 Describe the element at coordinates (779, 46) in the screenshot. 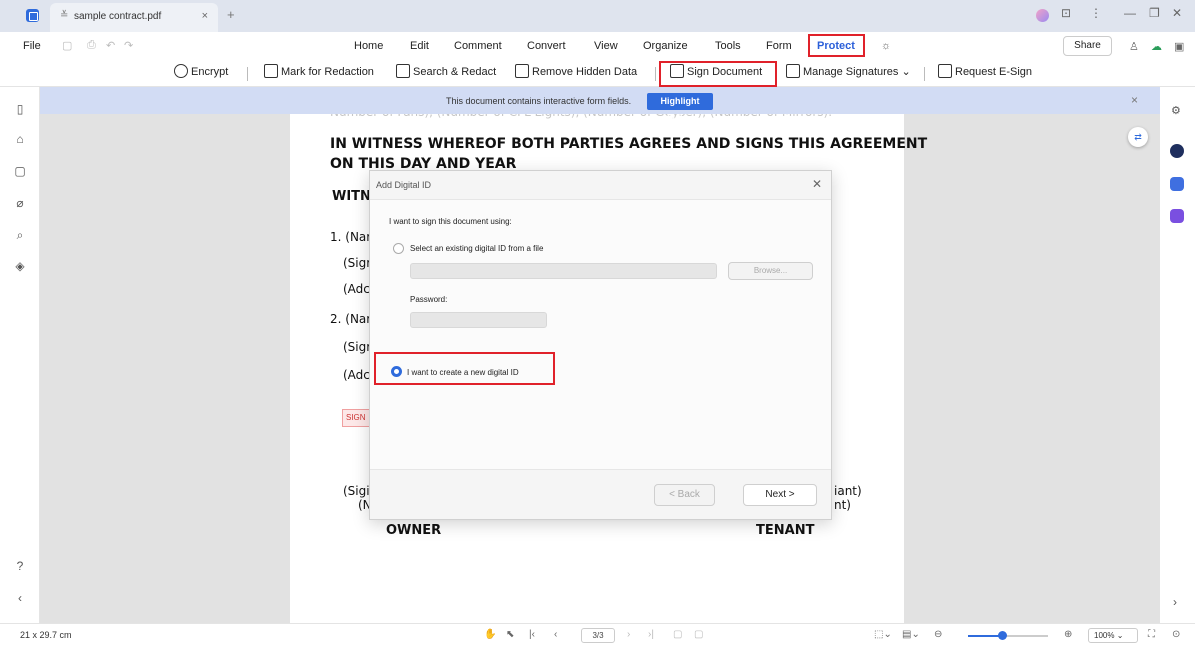

I see `menu-form: Form` at that location.